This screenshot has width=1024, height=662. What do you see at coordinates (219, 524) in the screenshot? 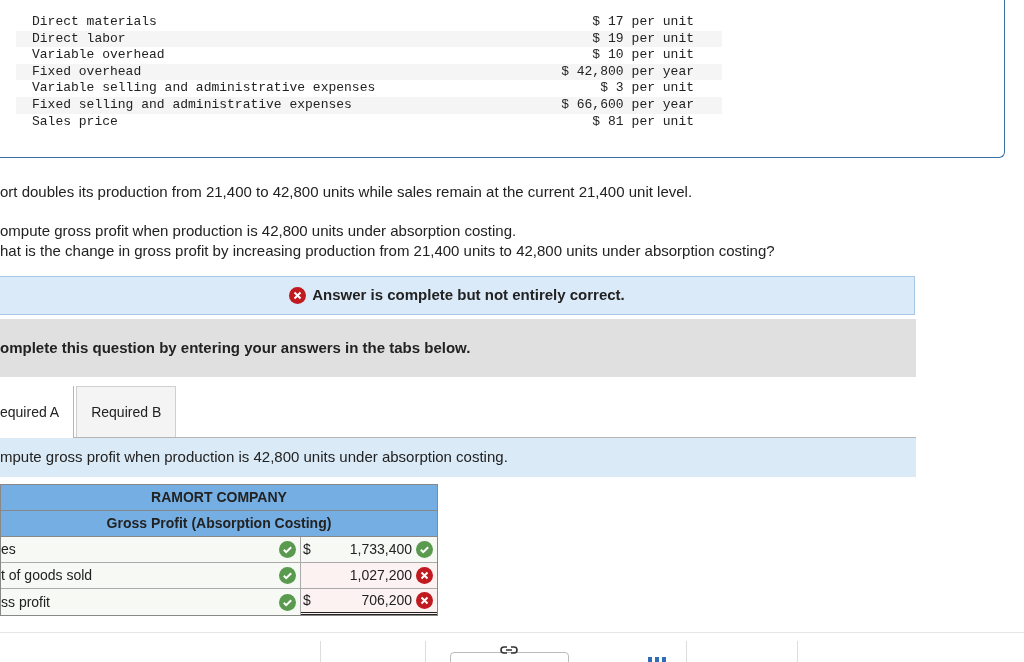
I see `statement-subtitle: Gross Profit (Absorption Costing)` at bounding box center [219, 524].